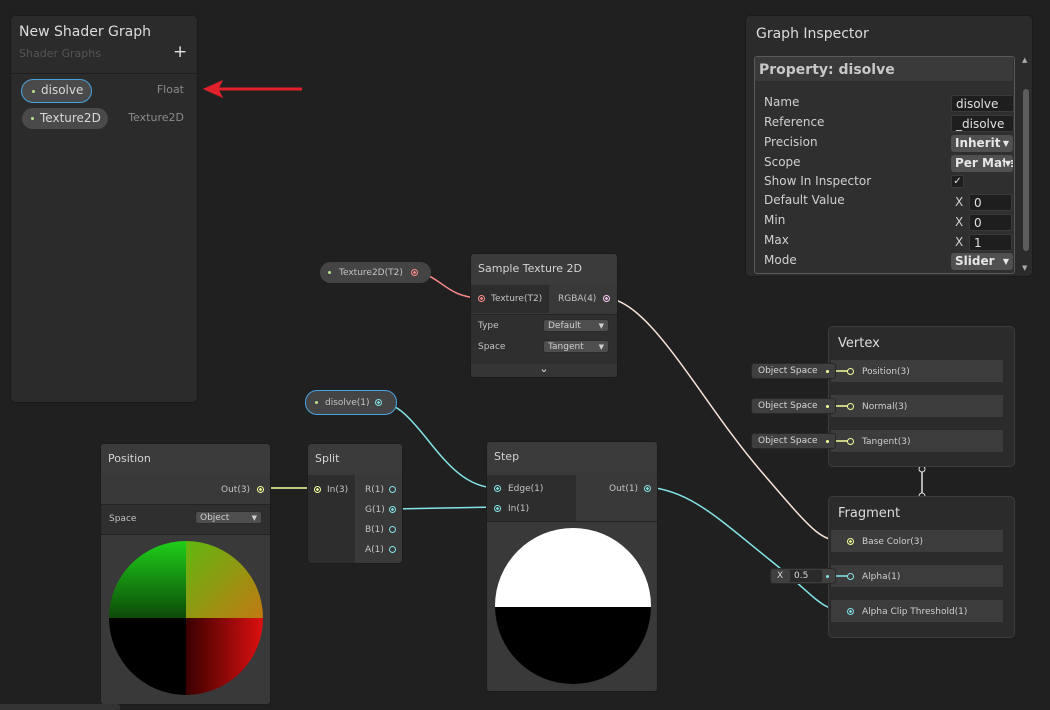 This screenshot has width=1050, height=710. I want to click on alpha-value-chip: X 0.5, so click(803, 576).